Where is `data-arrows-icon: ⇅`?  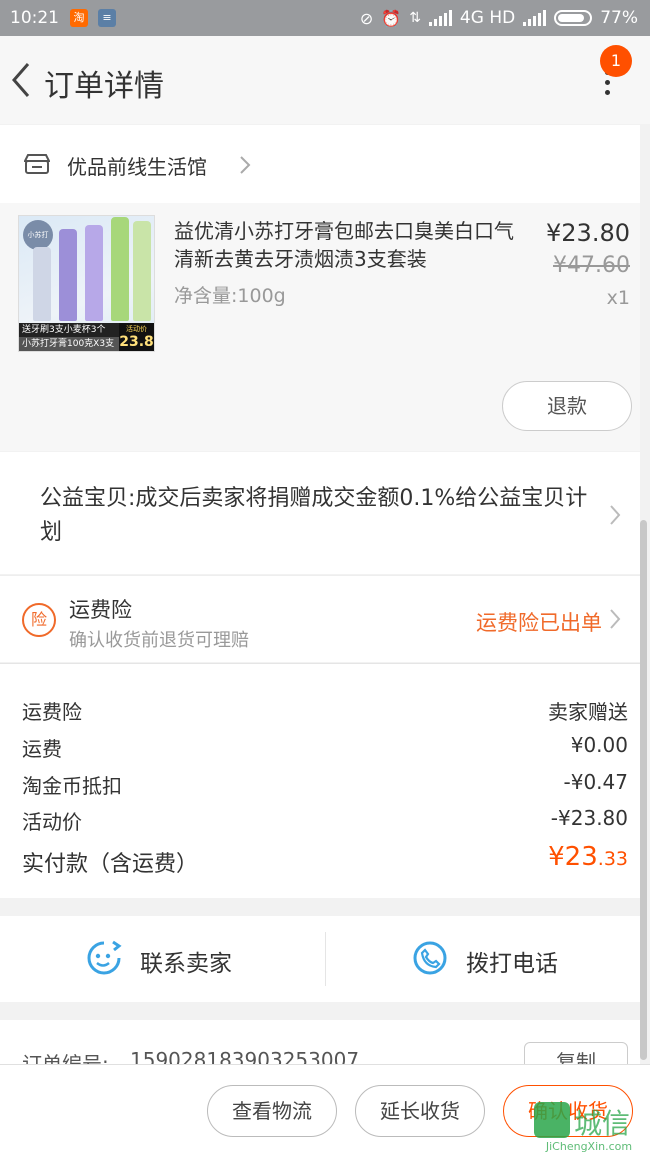 data-arrows-icon: ⇅ is located at coordinates (415, 18).